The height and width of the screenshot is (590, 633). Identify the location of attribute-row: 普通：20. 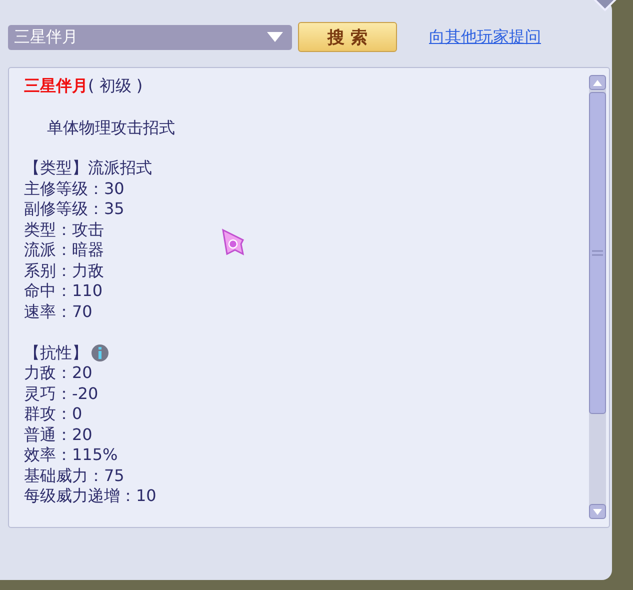
(58, 434).